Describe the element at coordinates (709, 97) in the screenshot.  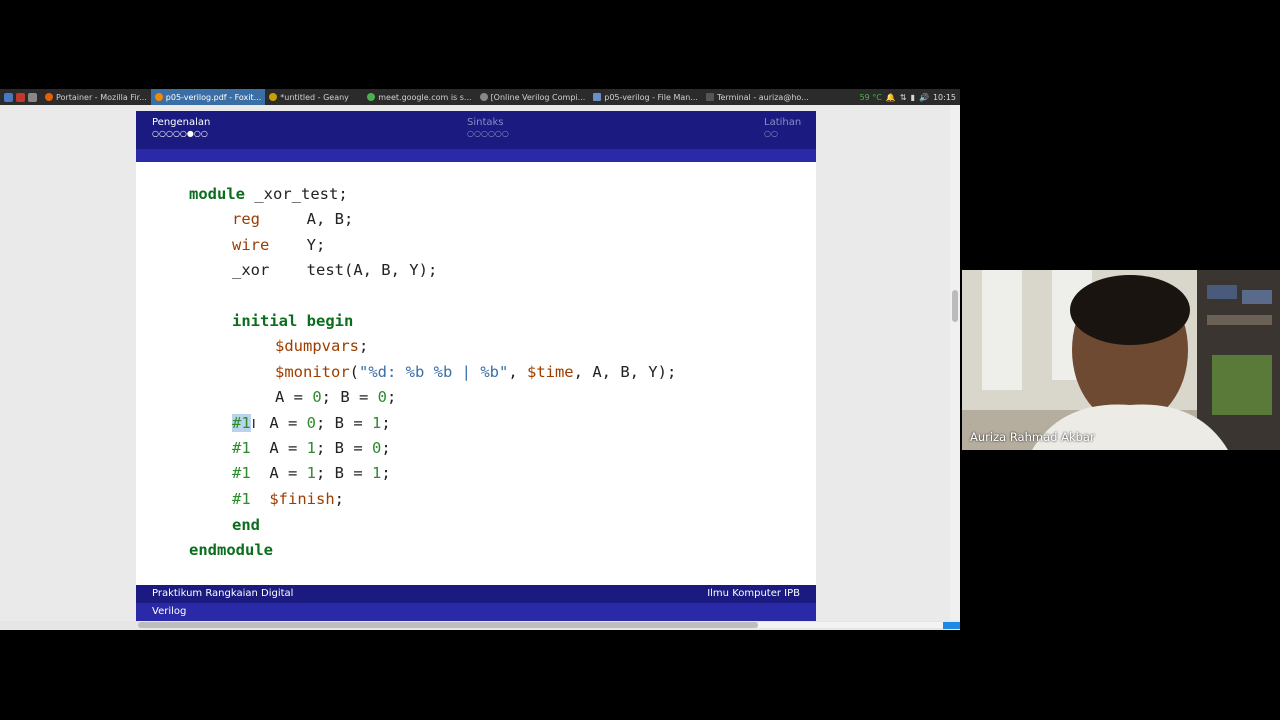
I see `terminal-icon` at that location.